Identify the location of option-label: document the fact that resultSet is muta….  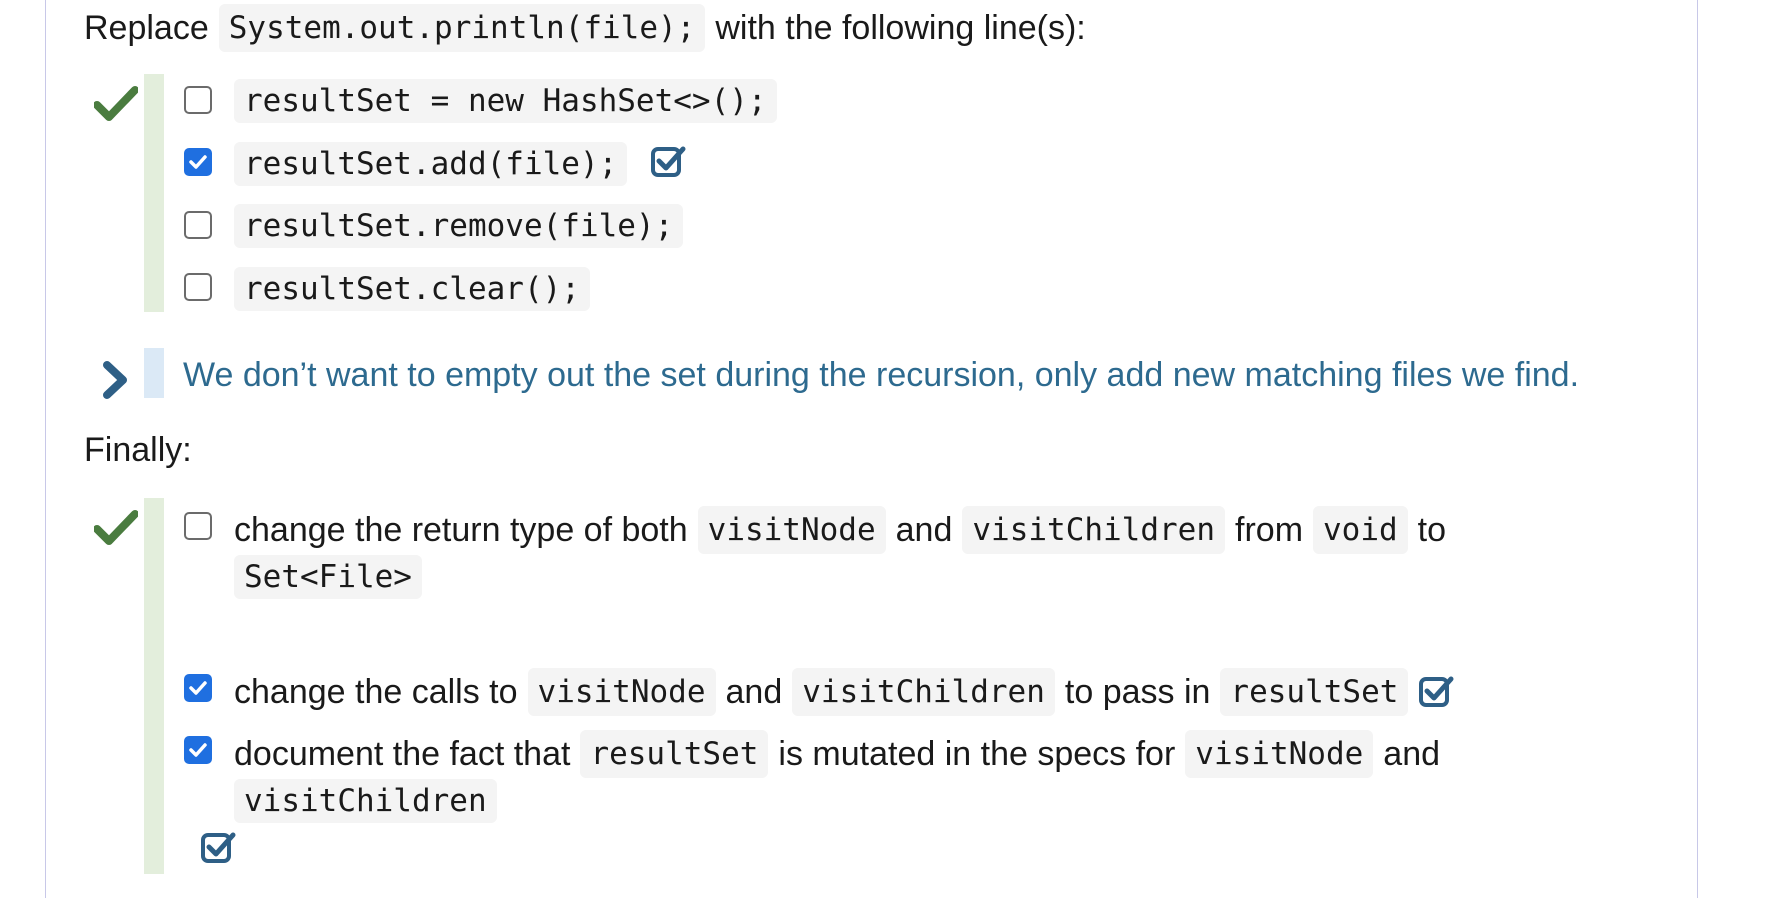
(842, 754).